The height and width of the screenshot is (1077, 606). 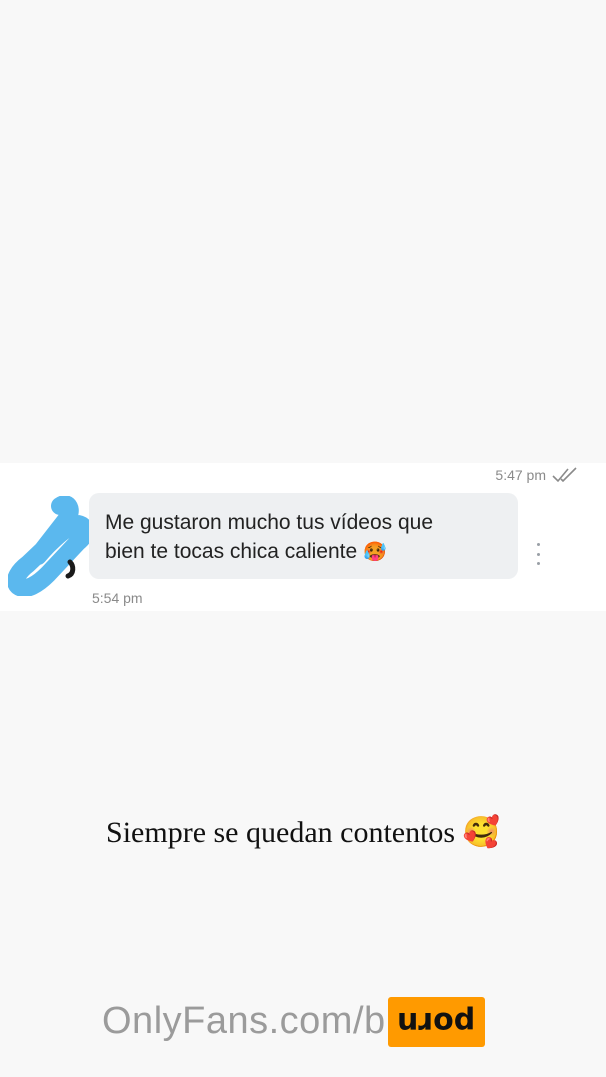 What do you see at coordinates (281, 832) in the screenshot?
I see `caption-text: Siempre se quedan contentos` at bounding box center [281, 832].